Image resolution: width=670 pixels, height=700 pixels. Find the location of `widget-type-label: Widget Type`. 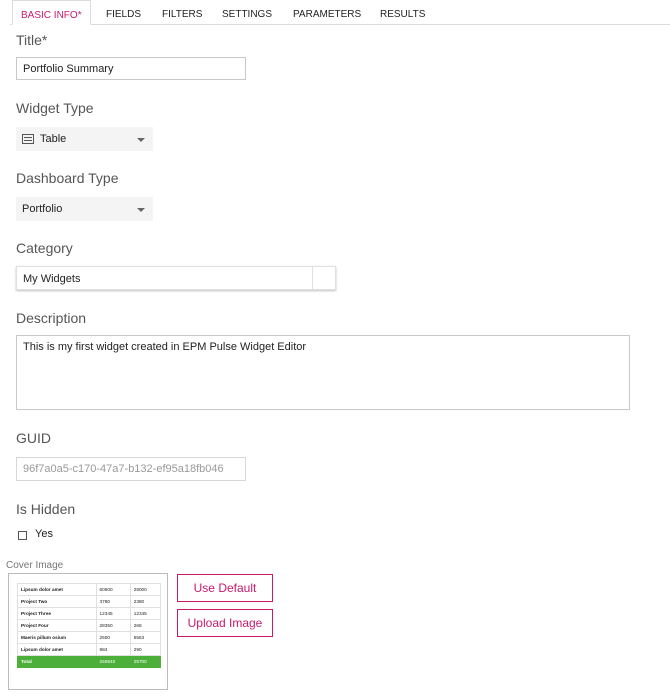

widget-type-label: Widget Type is located at coordinates (55, 108).